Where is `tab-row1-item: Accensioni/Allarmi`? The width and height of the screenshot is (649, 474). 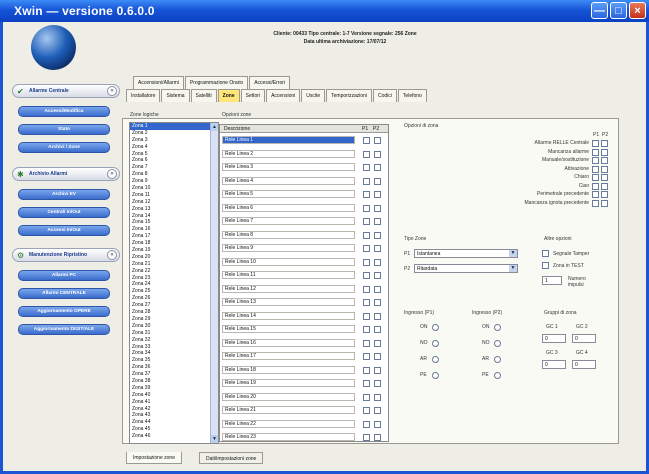 tab-row1-item: Accensioni/Allarmi is located at coordinates (158, 82).